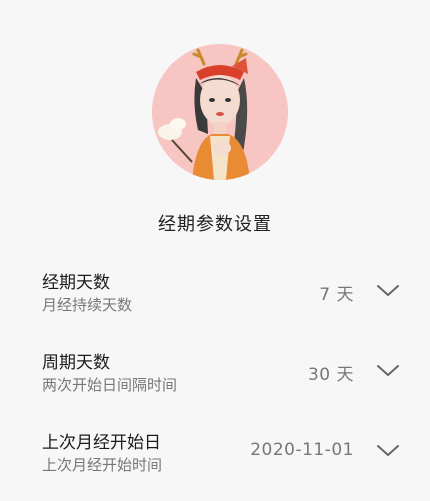 The width and height of the screenshot is (430, 501). Describe the element at coordinates (110, 385) in the screenshot. I see `setting-subtitle: 两次开始日间隔时间` at that location.